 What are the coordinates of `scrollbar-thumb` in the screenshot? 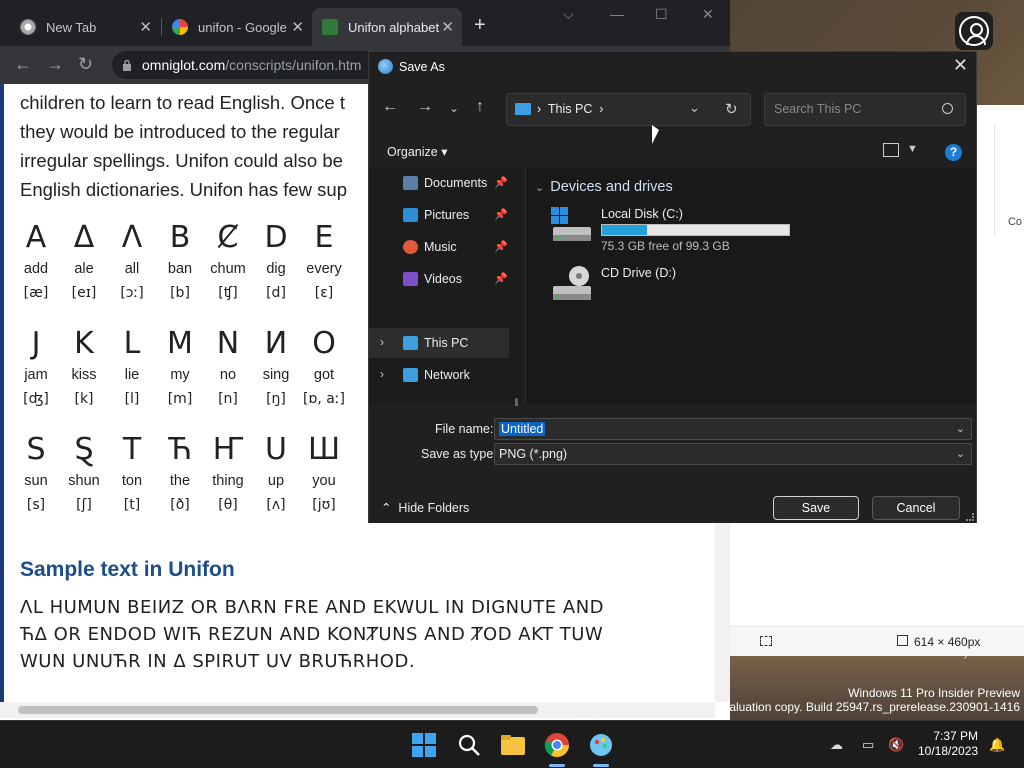 It's located at (278, 710).